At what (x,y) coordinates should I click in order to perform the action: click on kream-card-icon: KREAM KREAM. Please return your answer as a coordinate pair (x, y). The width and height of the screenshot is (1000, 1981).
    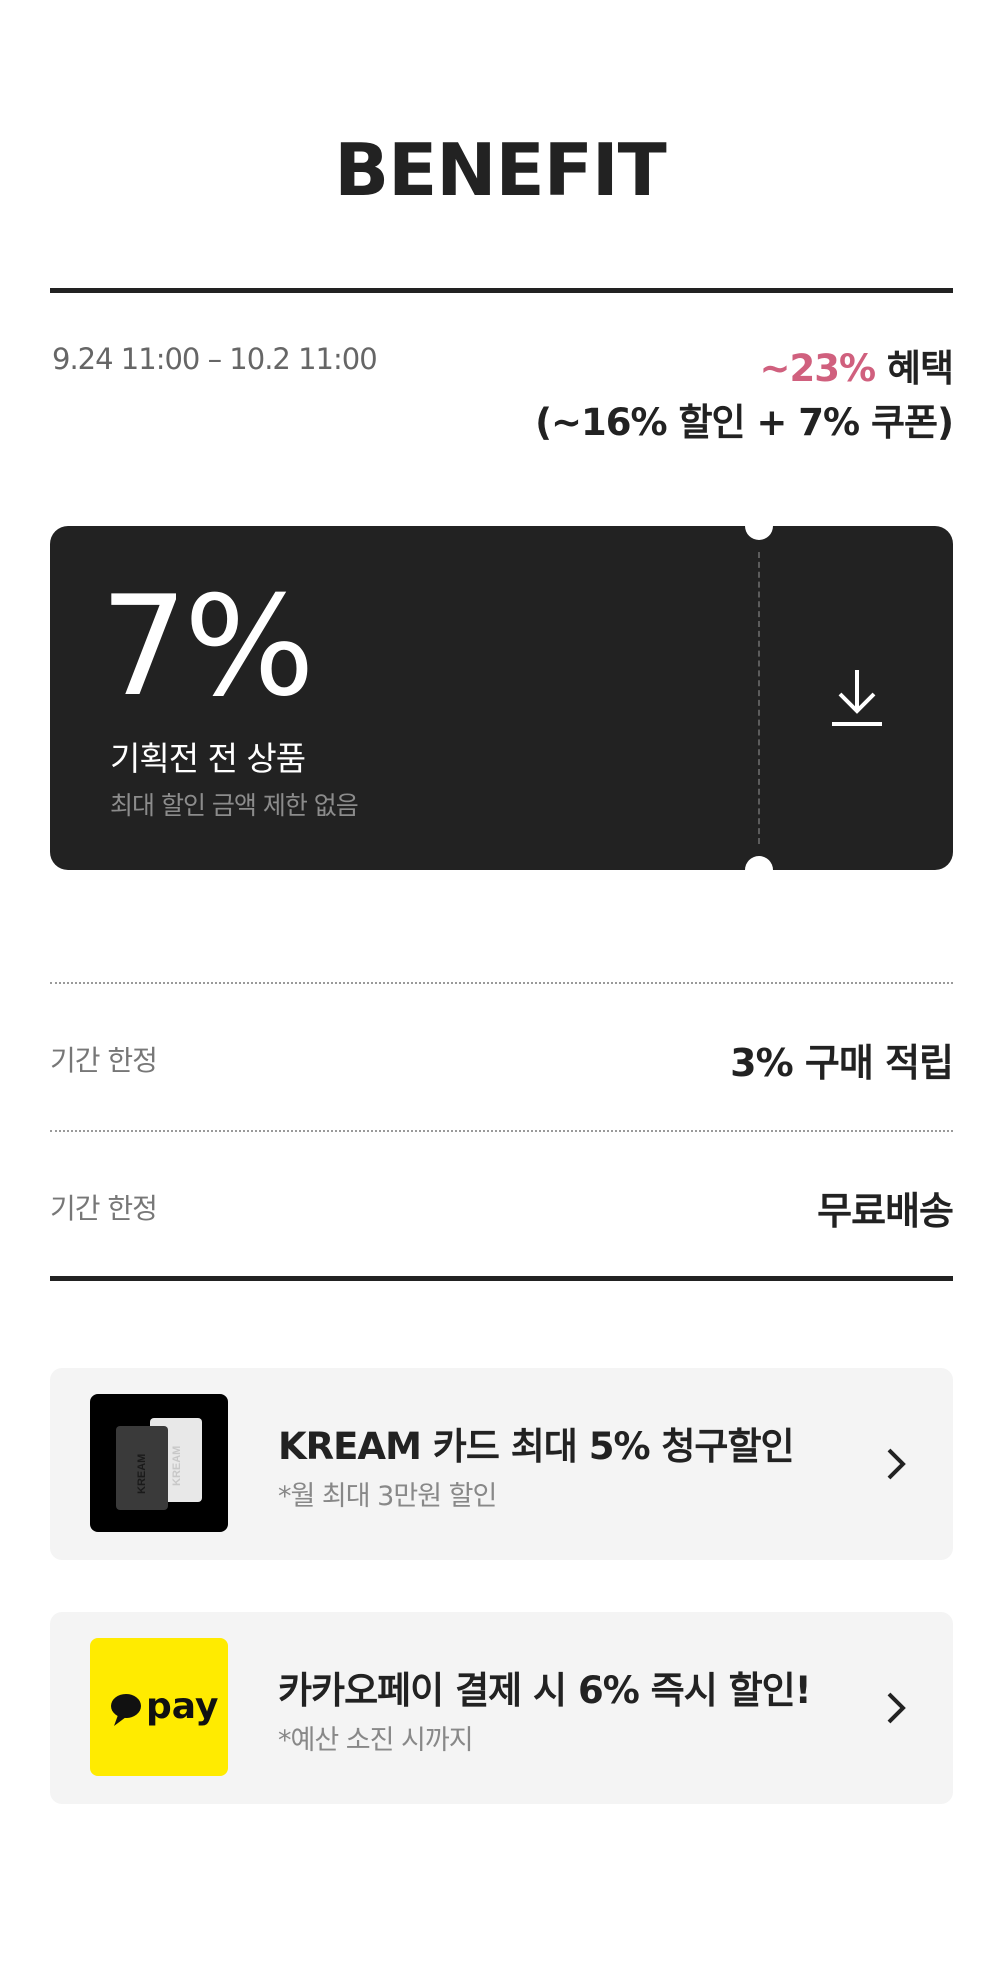
    Looking at the image, I should click on (159, 1463).